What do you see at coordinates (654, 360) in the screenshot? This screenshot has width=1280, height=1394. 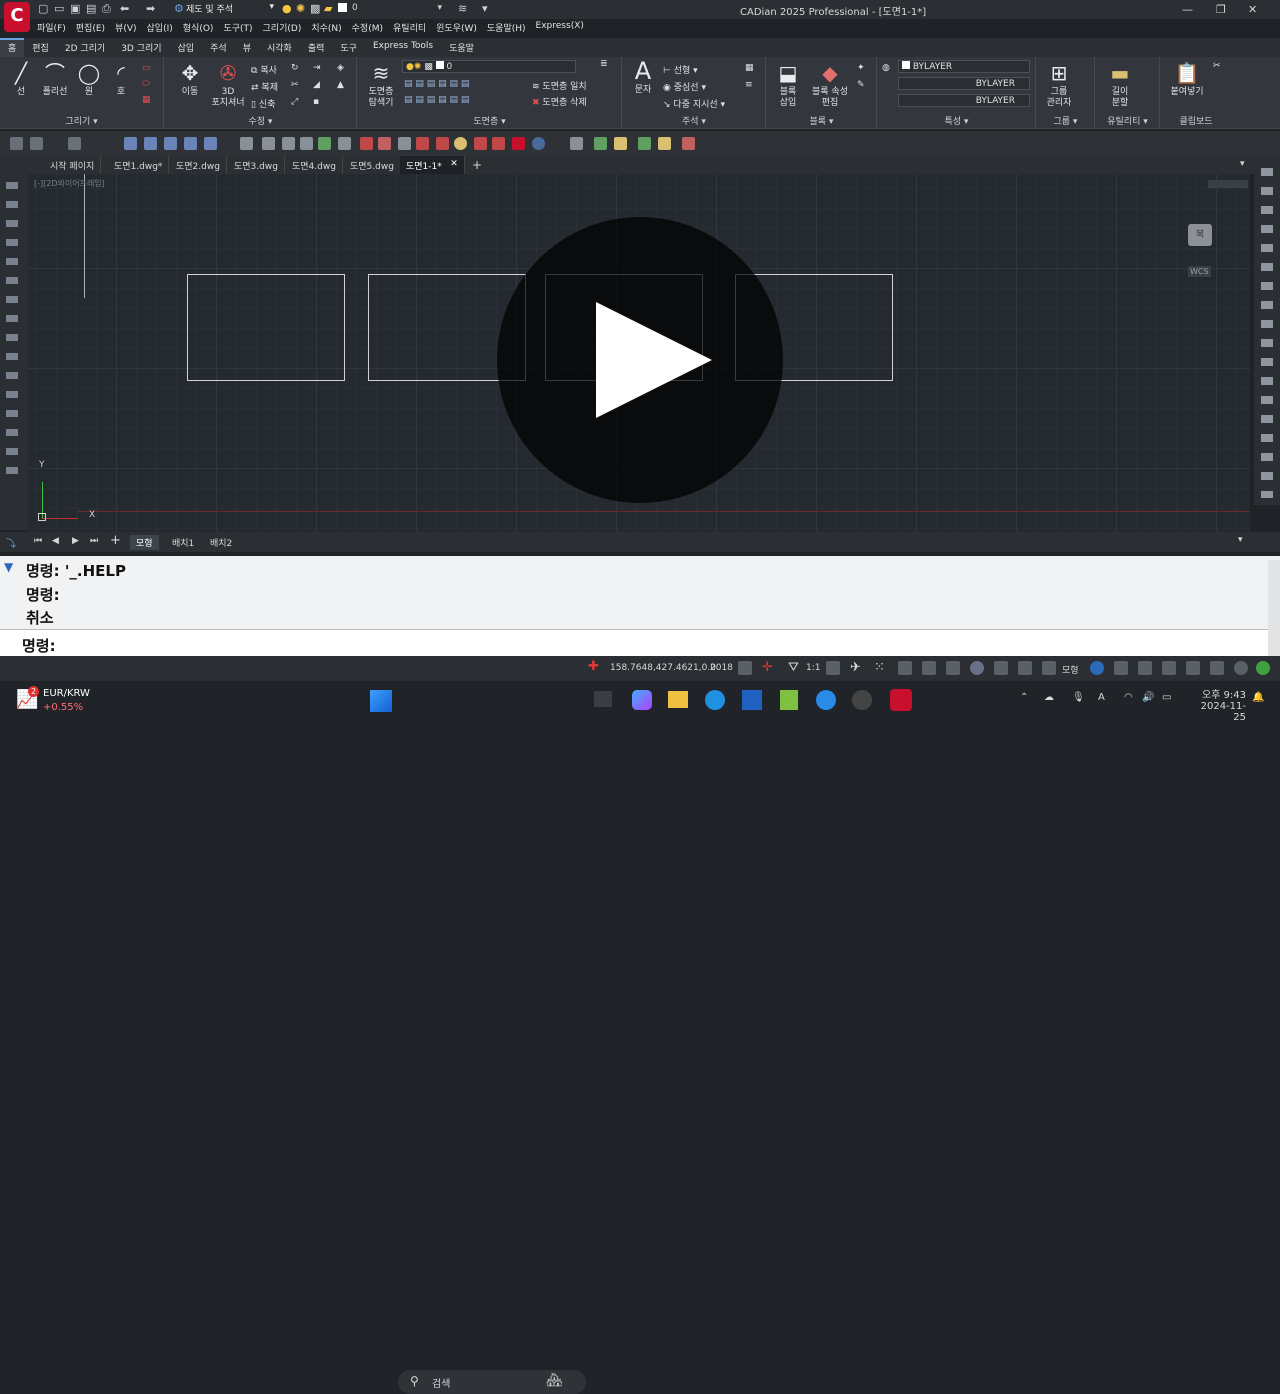 I see `play-icon` at bounding box center [654, 360].